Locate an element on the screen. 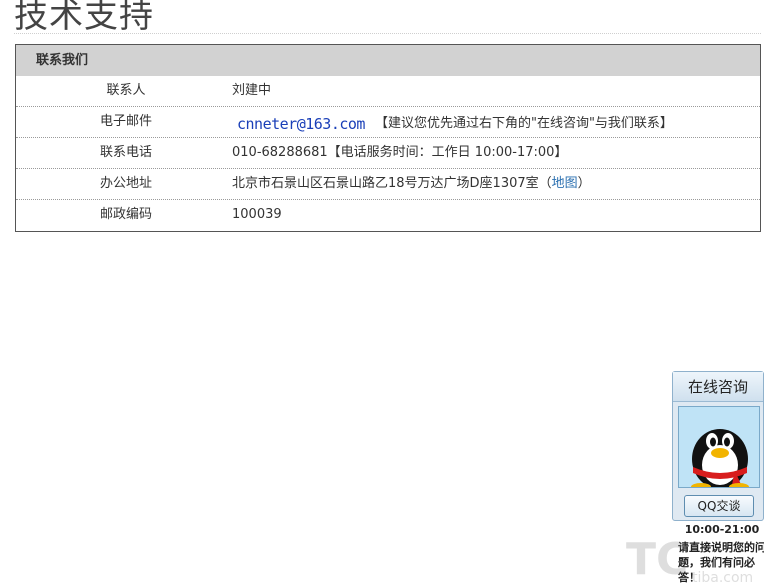 The width and height of the screenshot is (764, 586). table-row-contact-person: 联系人 刘建中 is located at coordinates (388, 91).